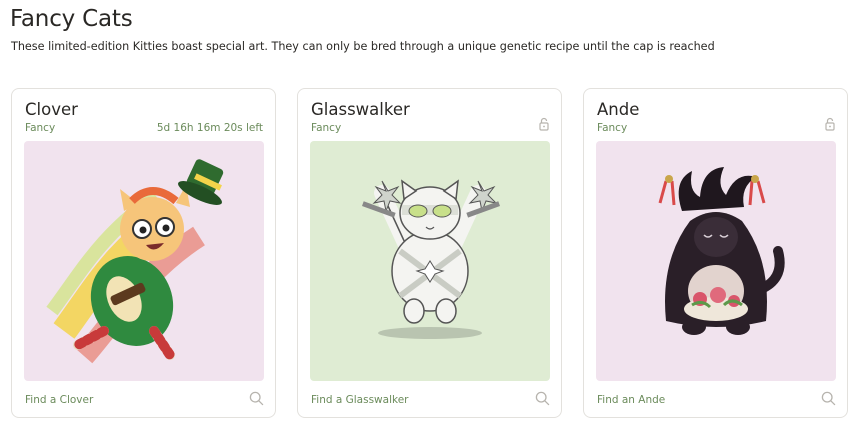 This screenshot has height=433, width=867. I want to click on glasswalker-cat-image, so click(431, 259).